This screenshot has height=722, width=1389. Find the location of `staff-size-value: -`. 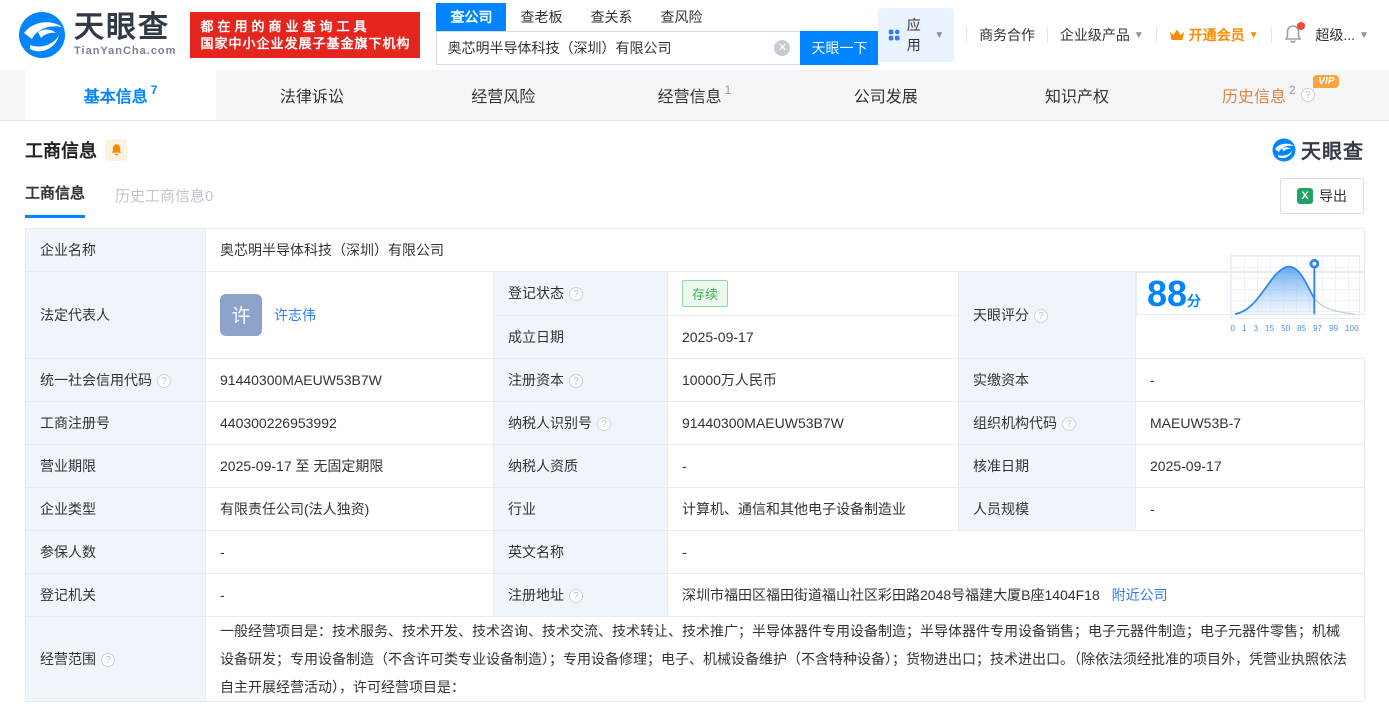

staff-size-value: - is located at coordinates (1250, 508).